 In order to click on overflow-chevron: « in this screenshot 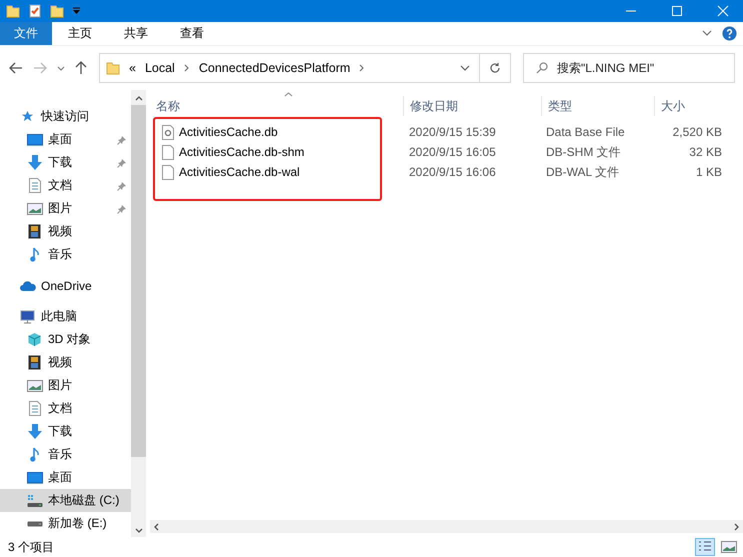, I will do `click(132, 68)`.